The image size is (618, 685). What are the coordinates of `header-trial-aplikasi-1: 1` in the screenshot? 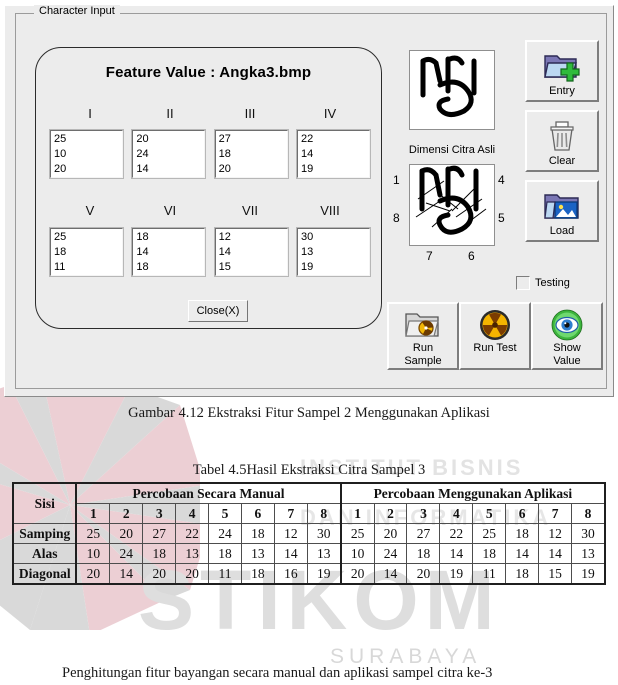 It's located at (357, 513).